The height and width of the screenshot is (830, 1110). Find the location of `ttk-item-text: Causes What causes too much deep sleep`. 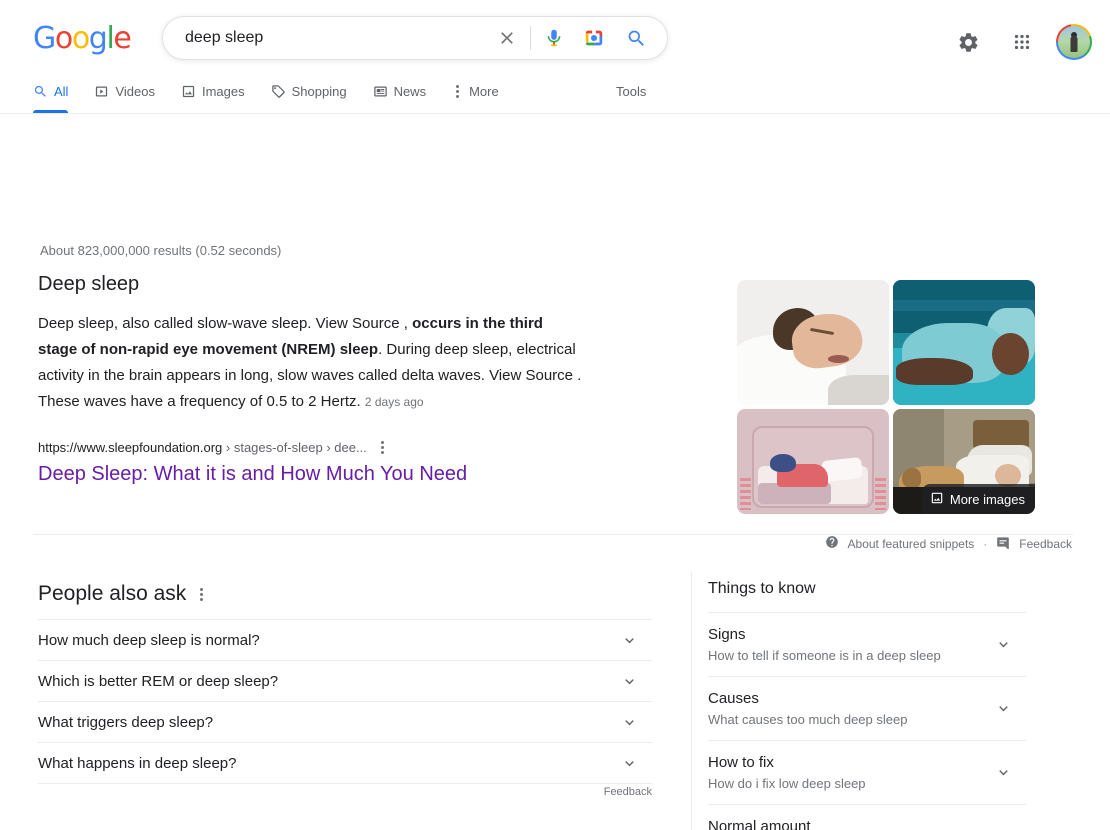

ttk-item-text: Causes What causes too much deep sleep is located at coordinates (807, 708).